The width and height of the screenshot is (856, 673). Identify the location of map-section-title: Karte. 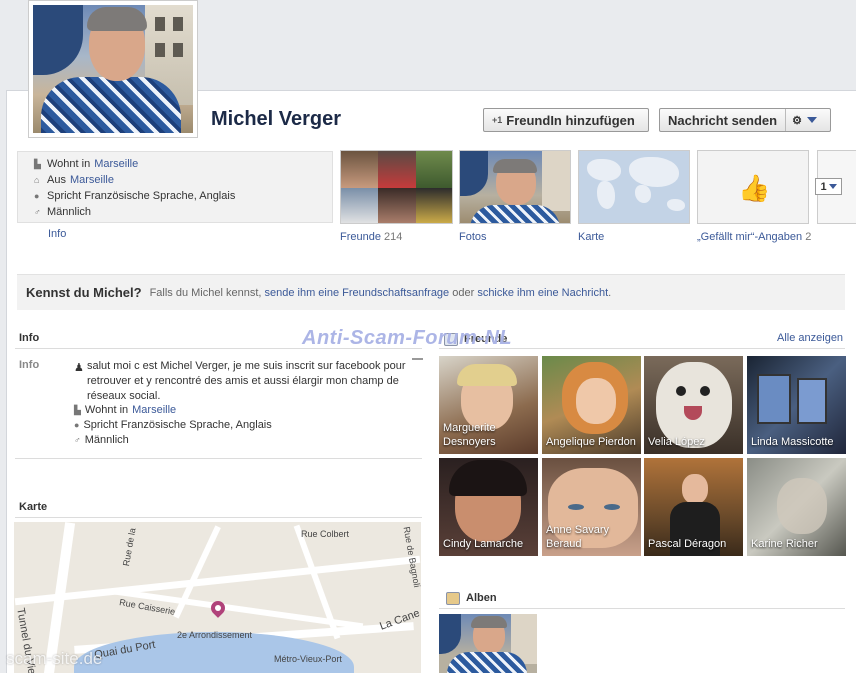
(33, 507).